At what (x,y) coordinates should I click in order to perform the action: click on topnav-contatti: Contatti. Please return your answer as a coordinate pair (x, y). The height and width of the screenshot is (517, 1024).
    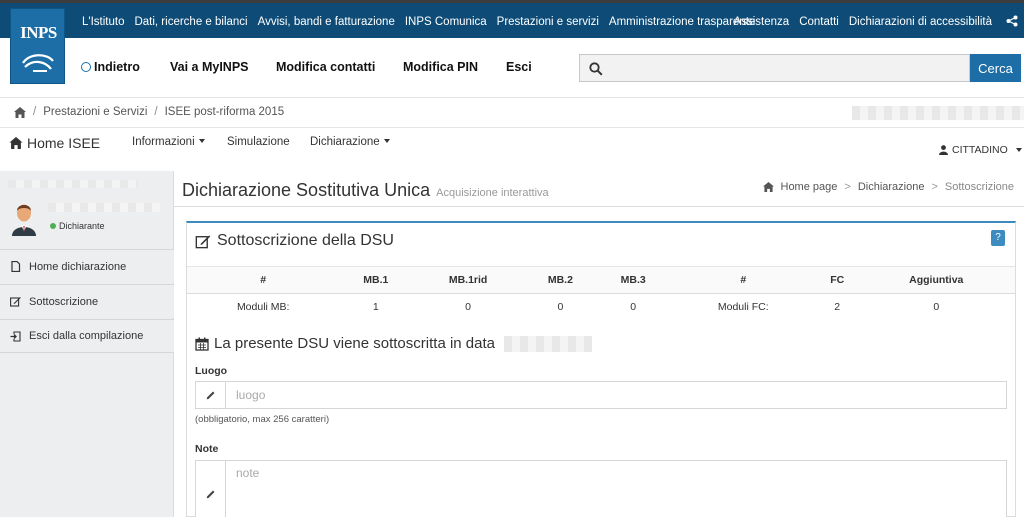
    Looking at the image, I should click on (819, 22).